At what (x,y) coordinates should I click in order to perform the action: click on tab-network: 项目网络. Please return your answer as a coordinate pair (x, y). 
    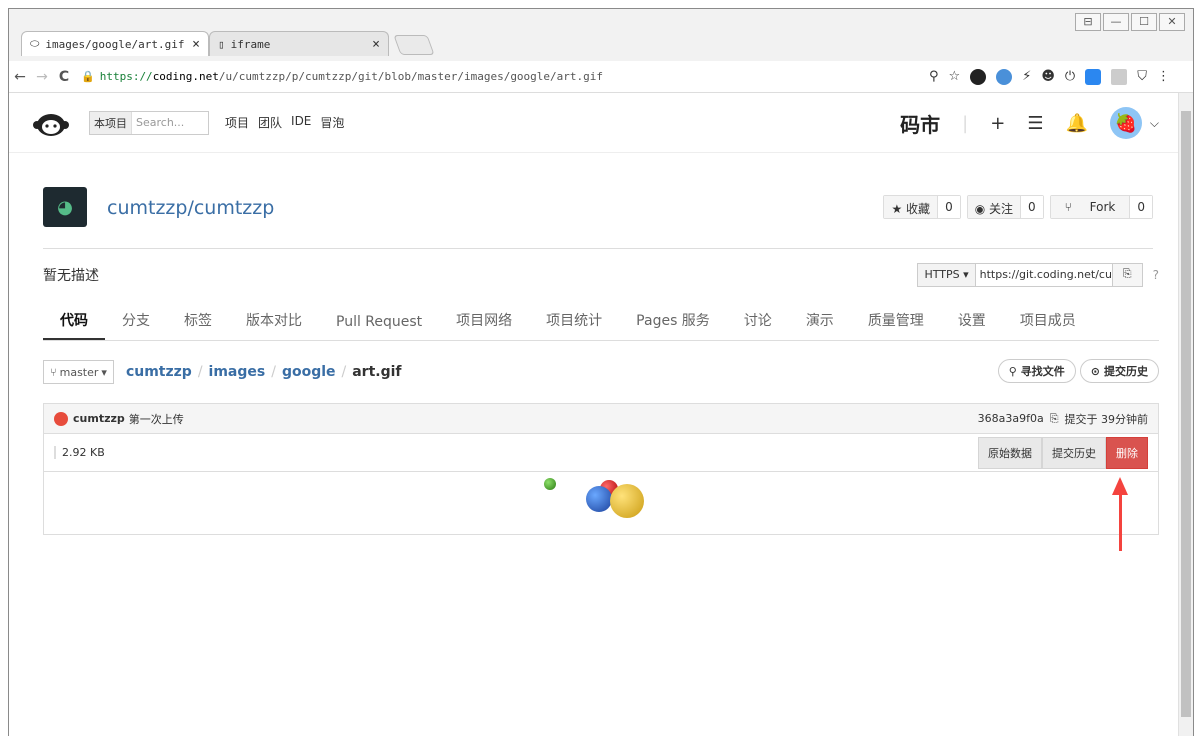
    Looking at the image, I should click on (484, 325).